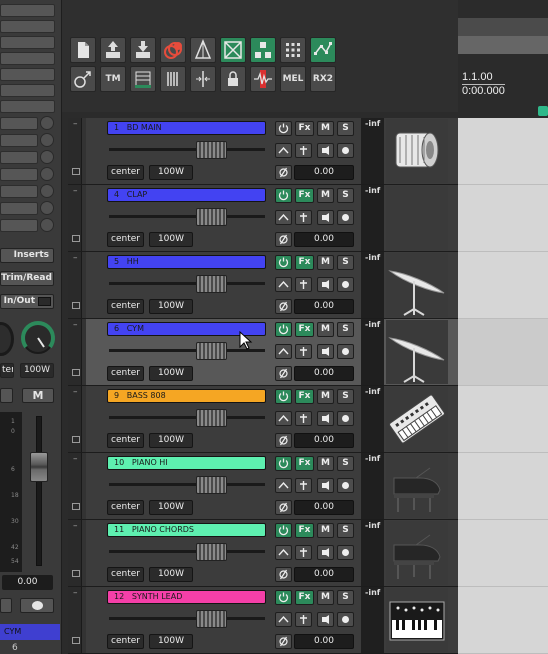 The image size is (548, 654). I want to click on split-button, so click(203, 79).